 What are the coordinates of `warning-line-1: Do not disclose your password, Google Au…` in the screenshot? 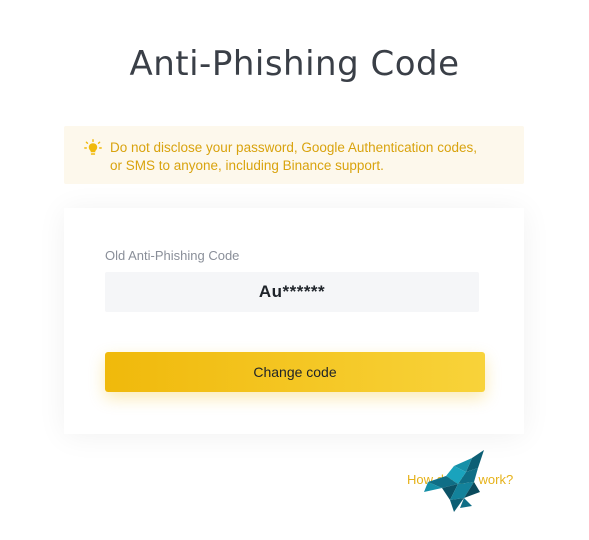 It's located at (293, 147).